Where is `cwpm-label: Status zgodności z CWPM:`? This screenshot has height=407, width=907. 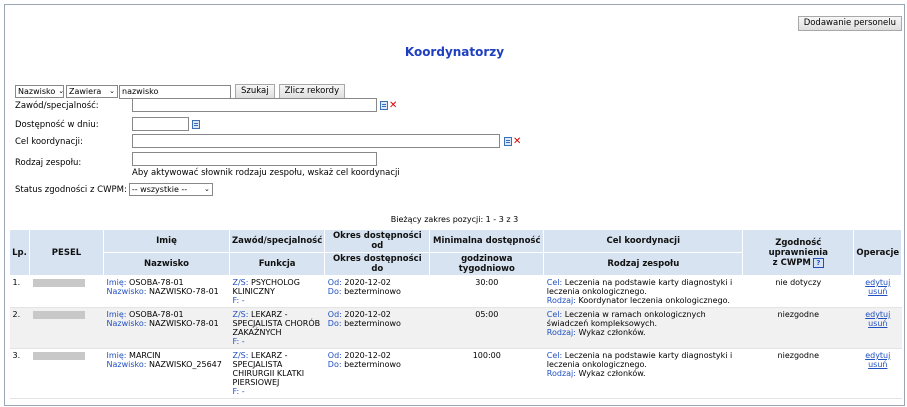
cwpm-label: Status zgodności z CWPM: is located at coordinates (71, 189).